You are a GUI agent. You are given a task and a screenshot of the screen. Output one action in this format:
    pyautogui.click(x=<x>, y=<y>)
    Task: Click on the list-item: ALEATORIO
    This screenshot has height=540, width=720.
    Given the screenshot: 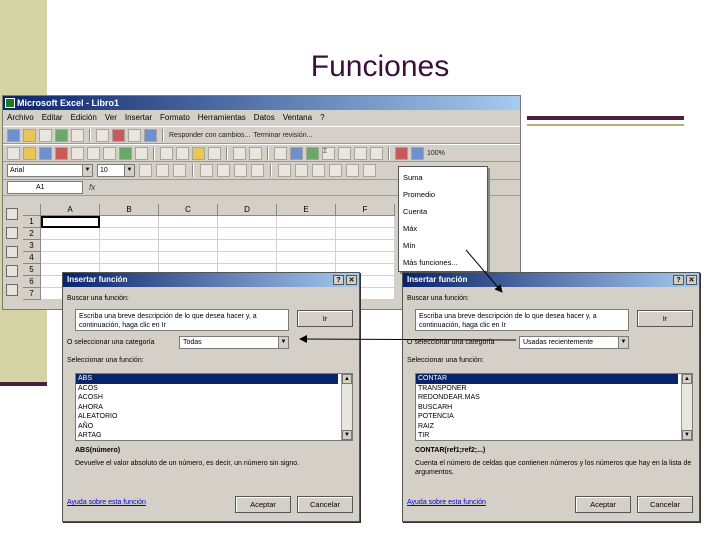 What is the action you would take?
    pyautogui.click(x=214, y=417)
    